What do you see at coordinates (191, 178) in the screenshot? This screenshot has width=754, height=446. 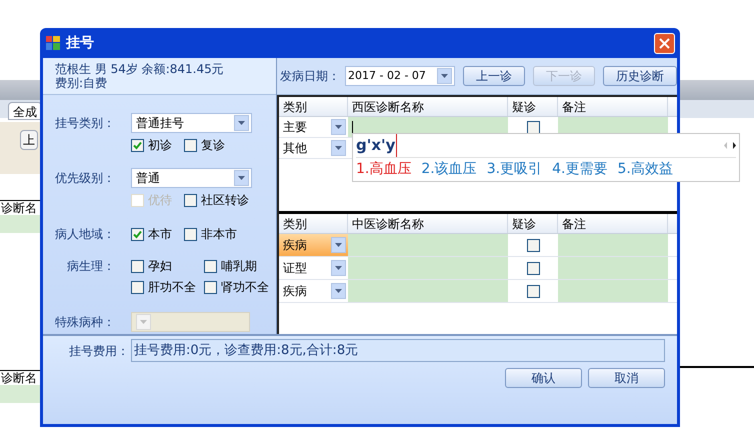 I see `dropdown: 普通` at bounding box center [191, 178].